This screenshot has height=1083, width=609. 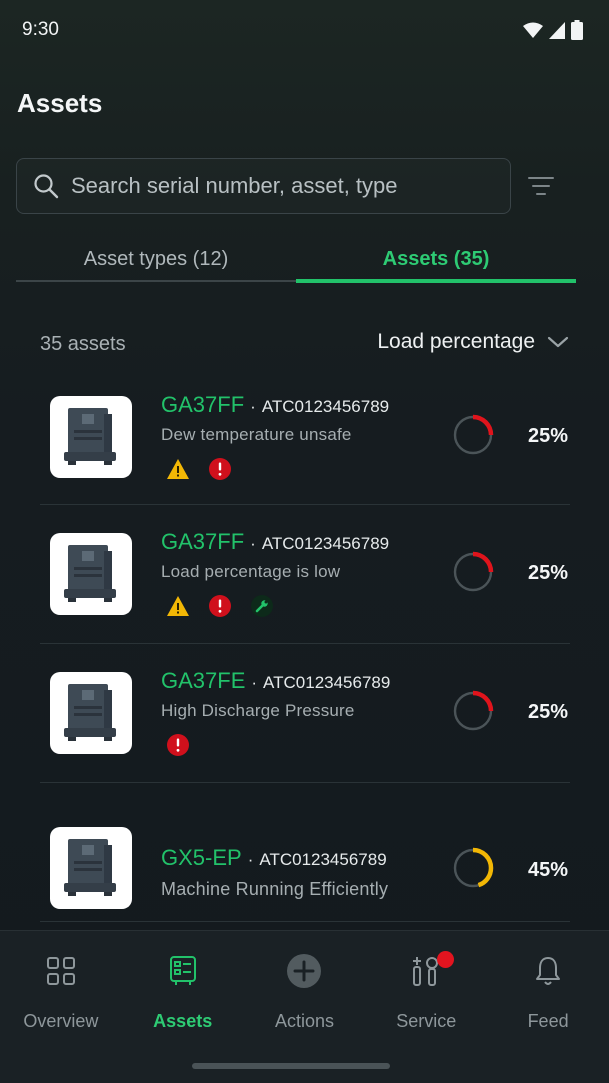 I want to click on asset-title: GX5-EP · ATC0123456789, so click(x=274, y=858).